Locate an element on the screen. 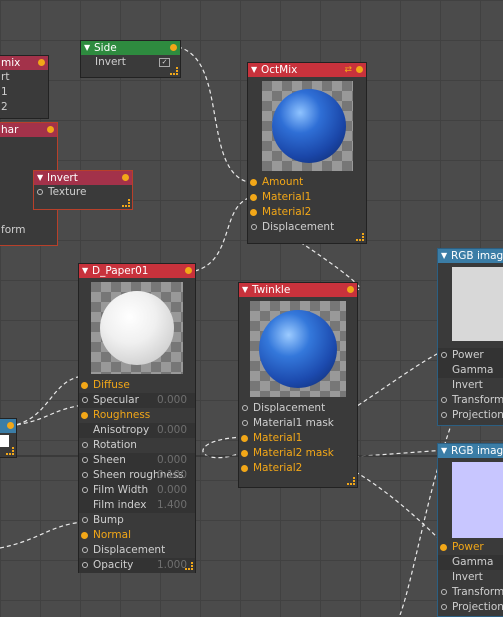 Image resolution: width=503 pixels, height=617 pixels. value-field: 1.000 is located at coordinates (172, 565).